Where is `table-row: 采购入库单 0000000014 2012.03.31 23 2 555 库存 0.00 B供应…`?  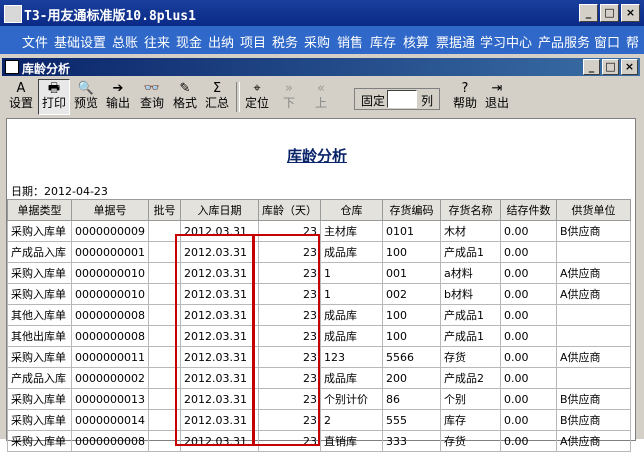
table-row: 采购入库单 0000000014 2012.03.31 23 2 555 库存 0.00 B供应… is located at coordinates (319, 420).